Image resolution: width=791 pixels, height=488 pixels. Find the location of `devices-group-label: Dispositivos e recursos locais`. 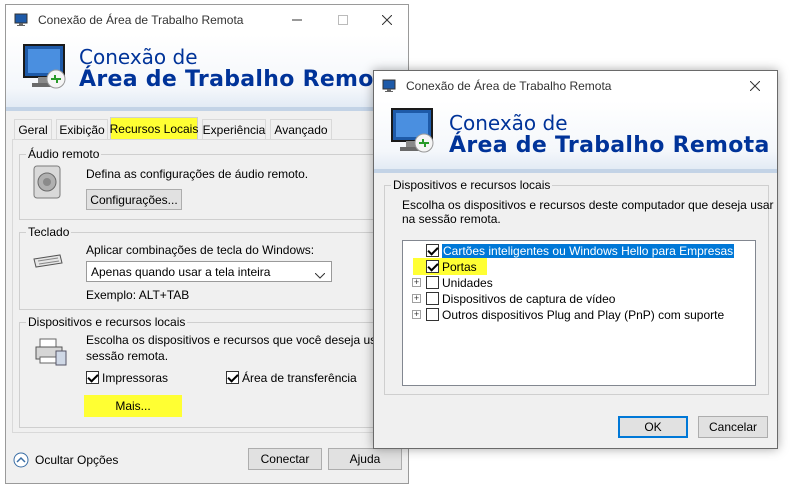

devices-group-label: Dispositivos e recursos locais is located at coordinates (107, 322).